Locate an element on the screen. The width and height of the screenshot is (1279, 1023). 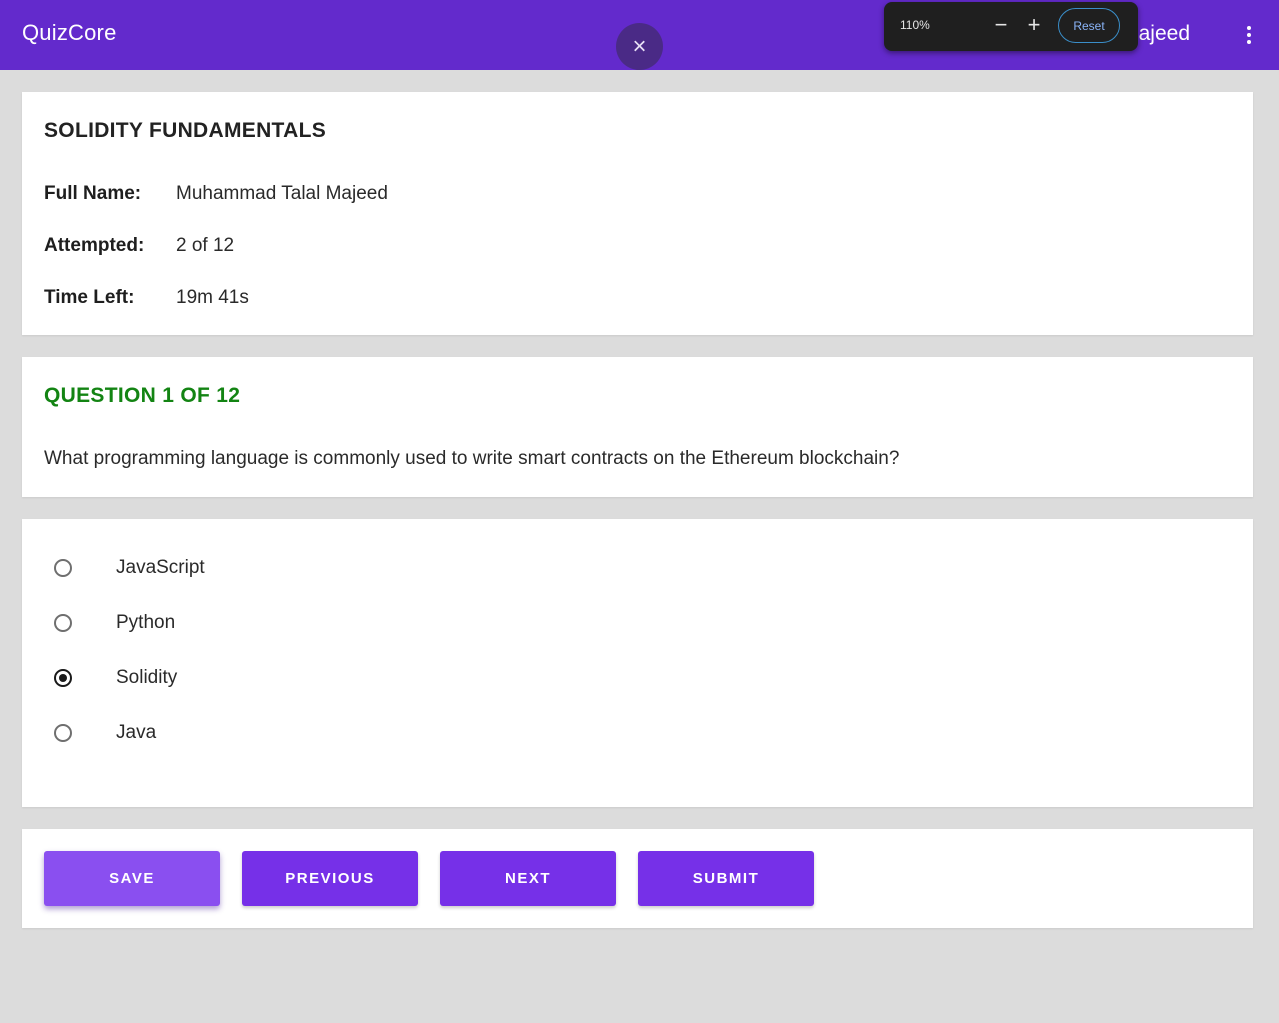
option-javascript: JavaScript is located at coordinates (129, 568).